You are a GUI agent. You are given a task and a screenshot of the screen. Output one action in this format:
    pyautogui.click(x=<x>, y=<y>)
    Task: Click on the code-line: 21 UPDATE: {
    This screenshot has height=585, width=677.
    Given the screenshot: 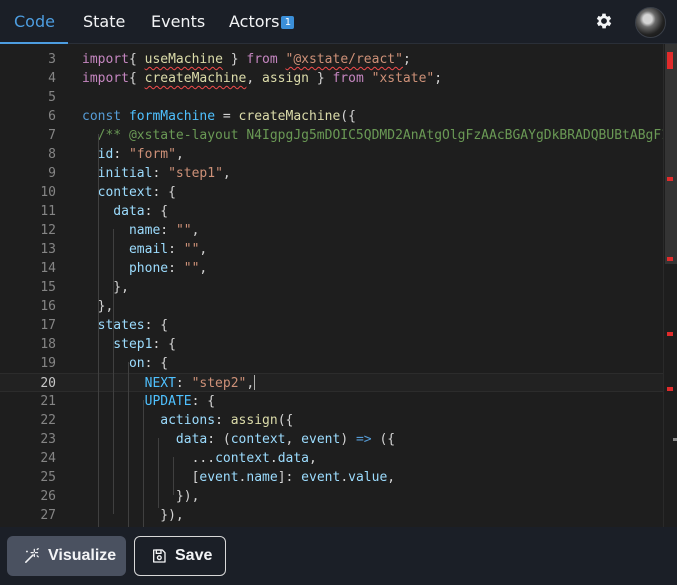 What is the action you would take?
    pyautogui.click(x=338, y=401)
    